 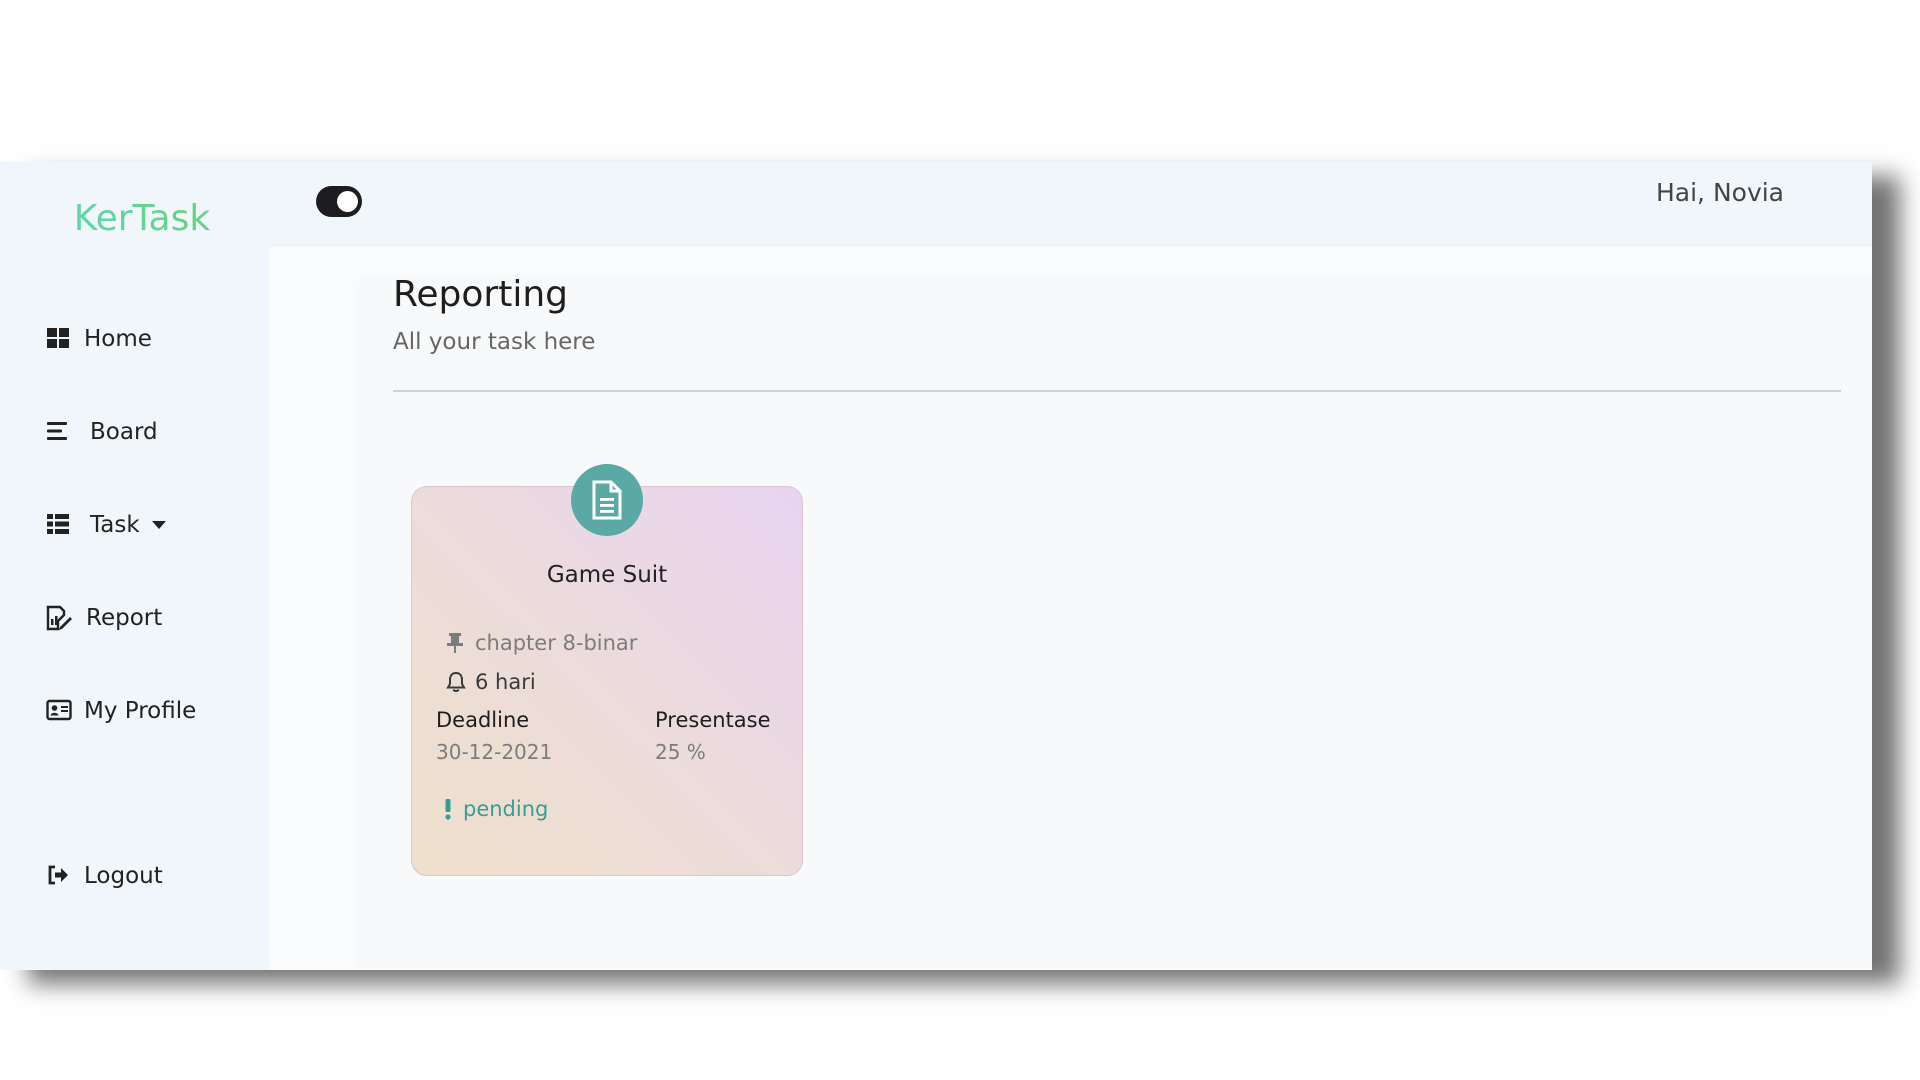 I want to click on sidebar-item-label: Report, so click(x=124, y=618).